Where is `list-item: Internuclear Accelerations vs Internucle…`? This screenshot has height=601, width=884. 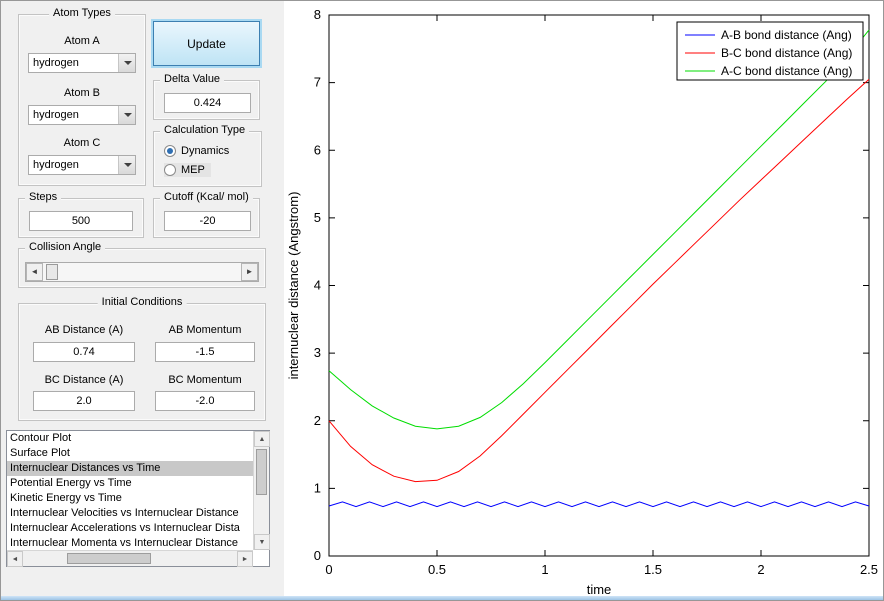
list-item: Internuclear Accelerations vs Internucle… is located at coordinates (130, 528).